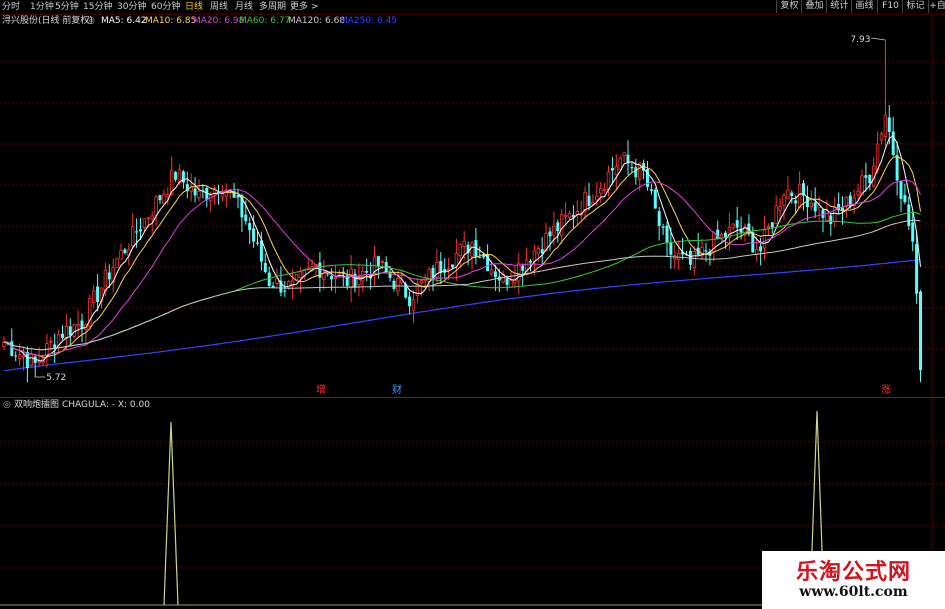  What do you see at coordinates (97, 7) in the screenshot?
I see `period-tab: 15分钟` at bounding box center [97, 7].